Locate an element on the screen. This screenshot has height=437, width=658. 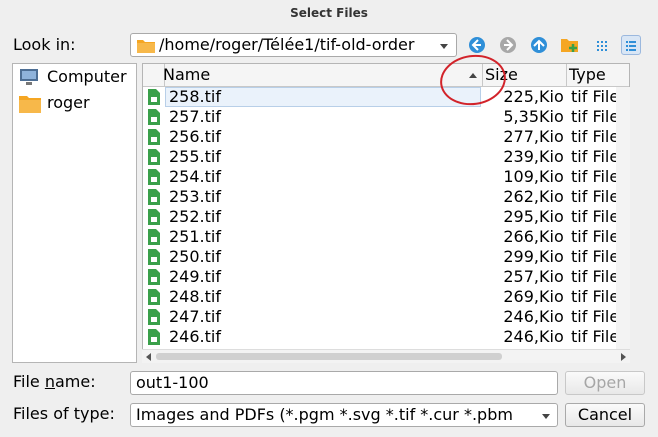
scroll-right-icon is located at coordinates (623, 357).